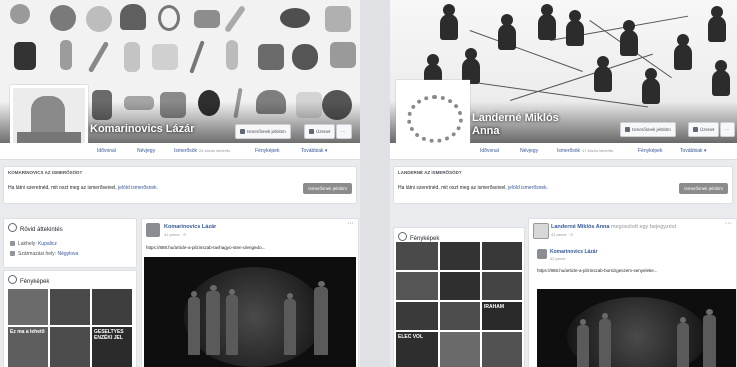  What do you see at coordinates (202, 151) in the screenshot?
I see `tab-friends: Ismerősök 24 közös ismerős` at bounding box center [202, 151].